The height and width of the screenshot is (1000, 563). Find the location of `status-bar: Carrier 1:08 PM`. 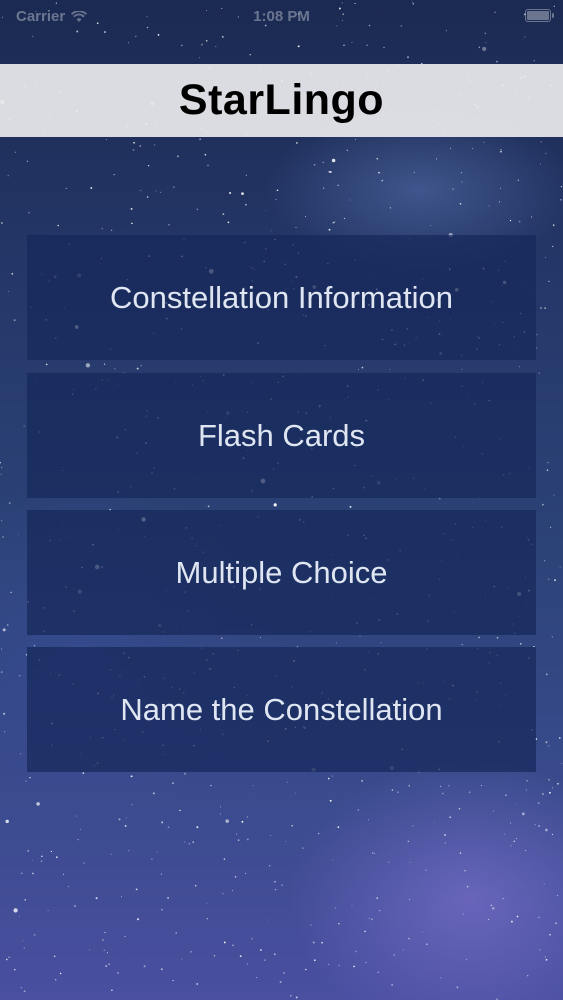

status-bar: Carrier 1:08 PM is located at coordinates (281, 17).